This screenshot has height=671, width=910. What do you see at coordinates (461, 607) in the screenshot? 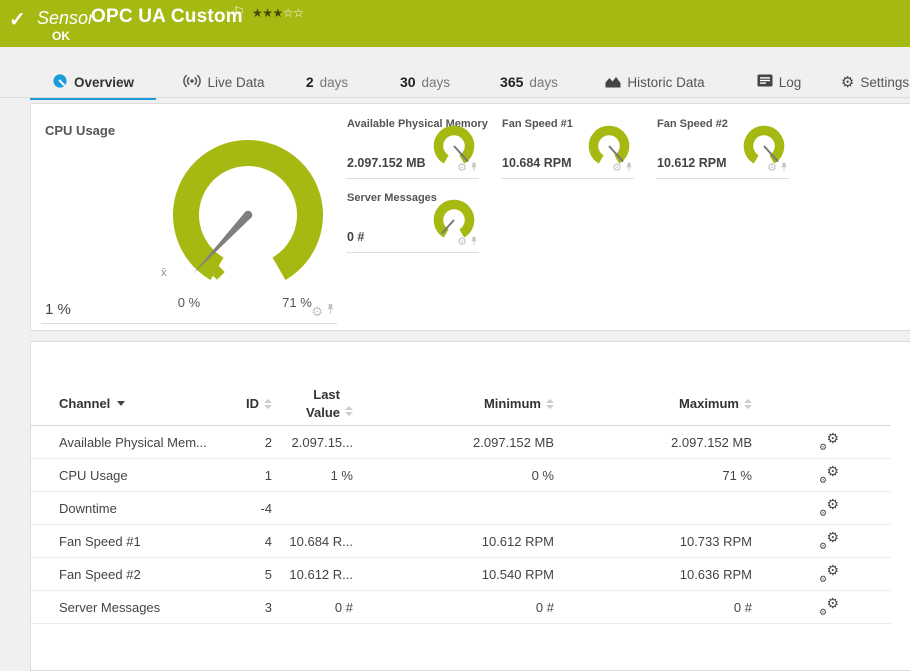
I see `table-row: Server Messages 3 0 # 0 # 0 # ⚙ ⚙` at bounding box center [461, 607].